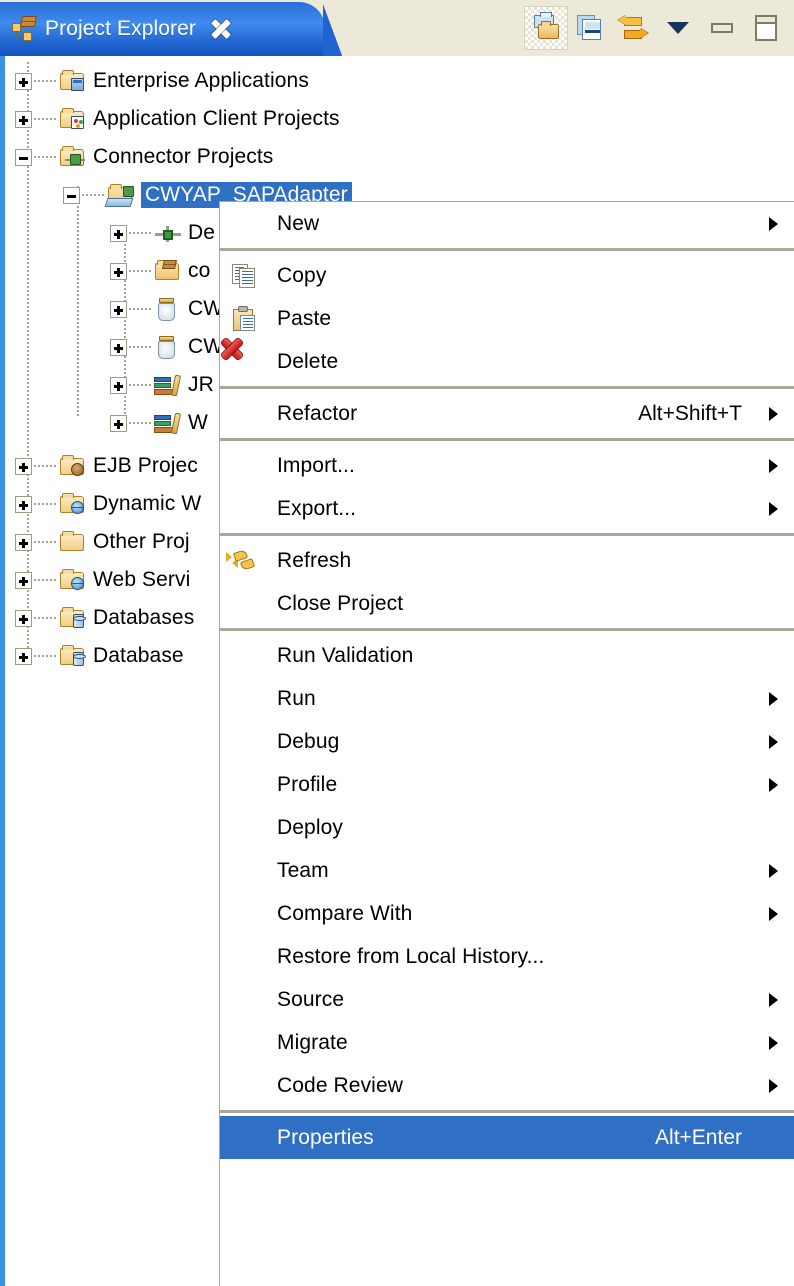 The image size is (794, 1286). I want to click on menu-item-source: Source, so click(507, 999).